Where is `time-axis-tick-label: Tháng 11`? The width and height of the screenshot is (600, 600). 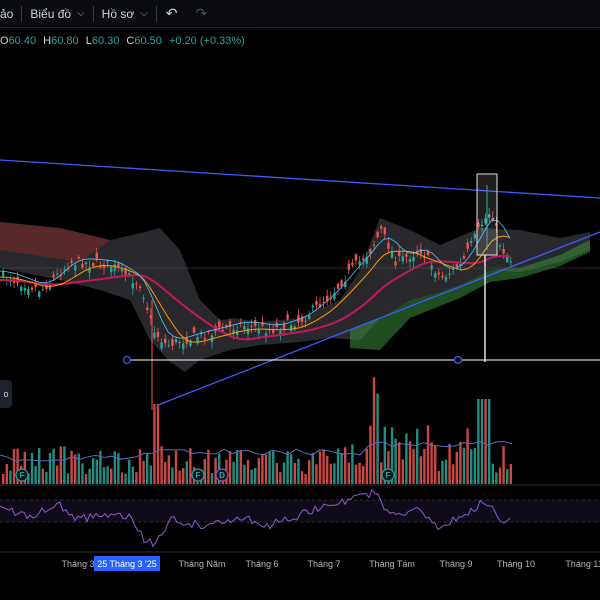 time-axis-tick-label: Tháng 11 is located at coordinates (582, 564).